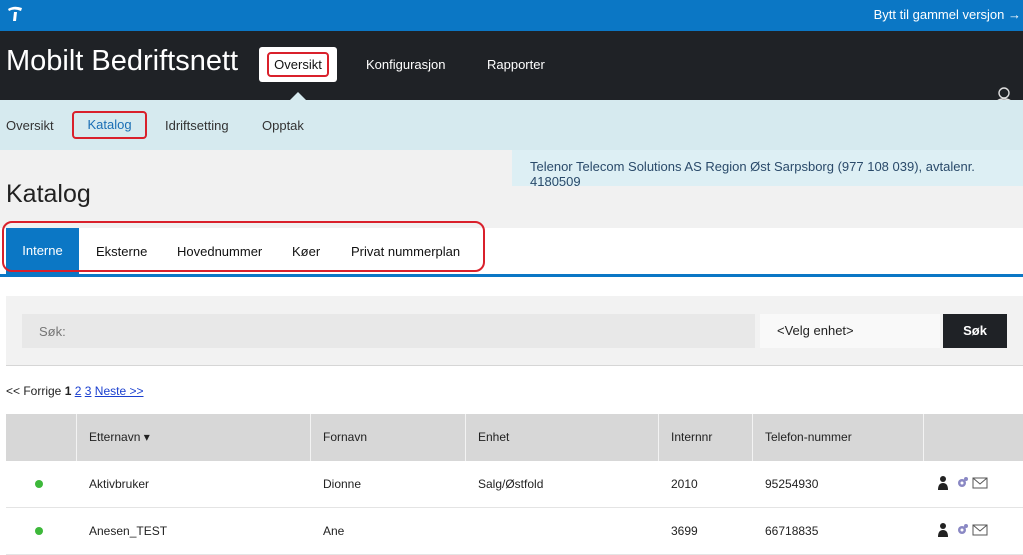 The image size is (1023, 555). What do you see at coordinates (16, 16) in the screenshot?
I see `telenor-logo-icon` at bounding box center [16, 16].